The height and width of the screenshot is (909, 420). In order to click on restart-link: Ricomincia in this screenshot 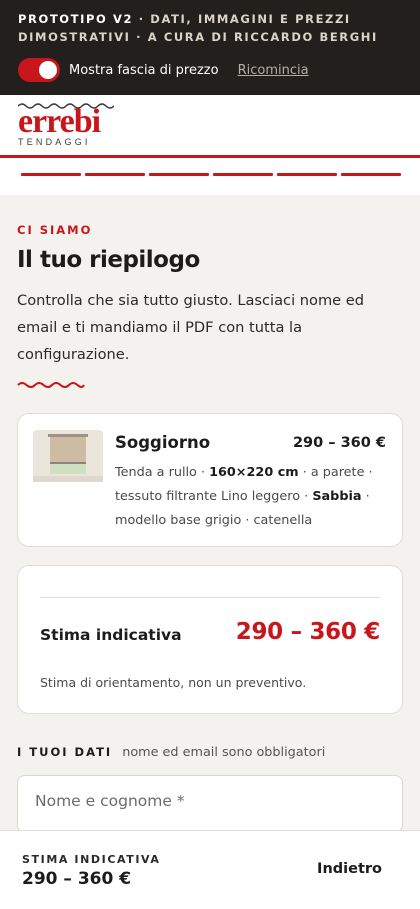, I will do `click(273, 70)`.